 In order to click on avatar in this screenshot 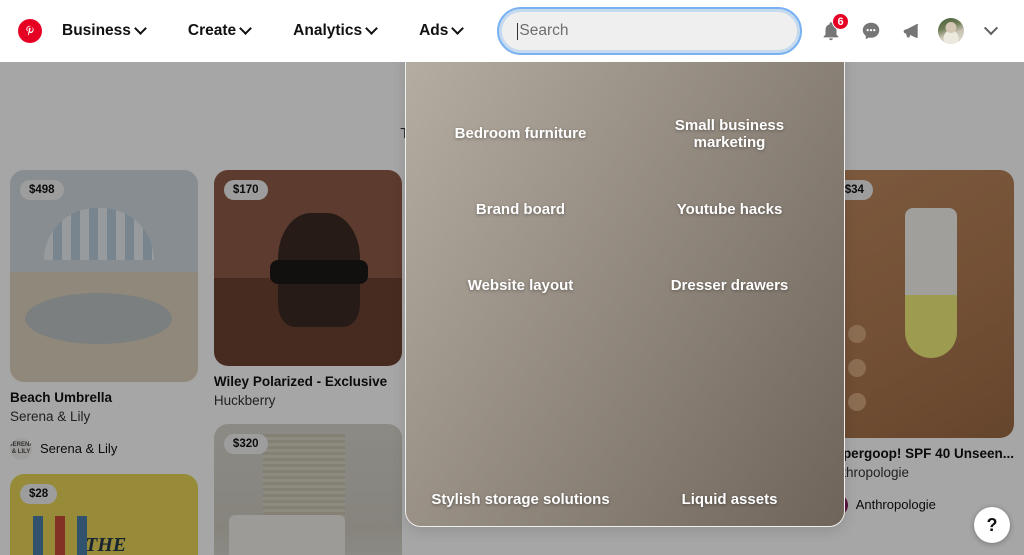, I will do `click(951, 31)`.